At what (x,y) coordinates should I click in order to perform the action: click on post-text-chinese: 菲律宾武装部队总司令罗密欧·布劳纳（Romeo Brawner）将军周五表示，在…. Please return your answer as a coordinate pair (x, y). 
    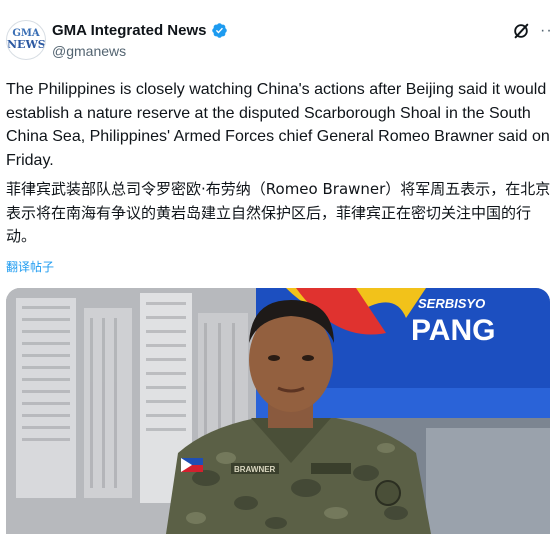
    Looking at the image, I should click on (278, 212).